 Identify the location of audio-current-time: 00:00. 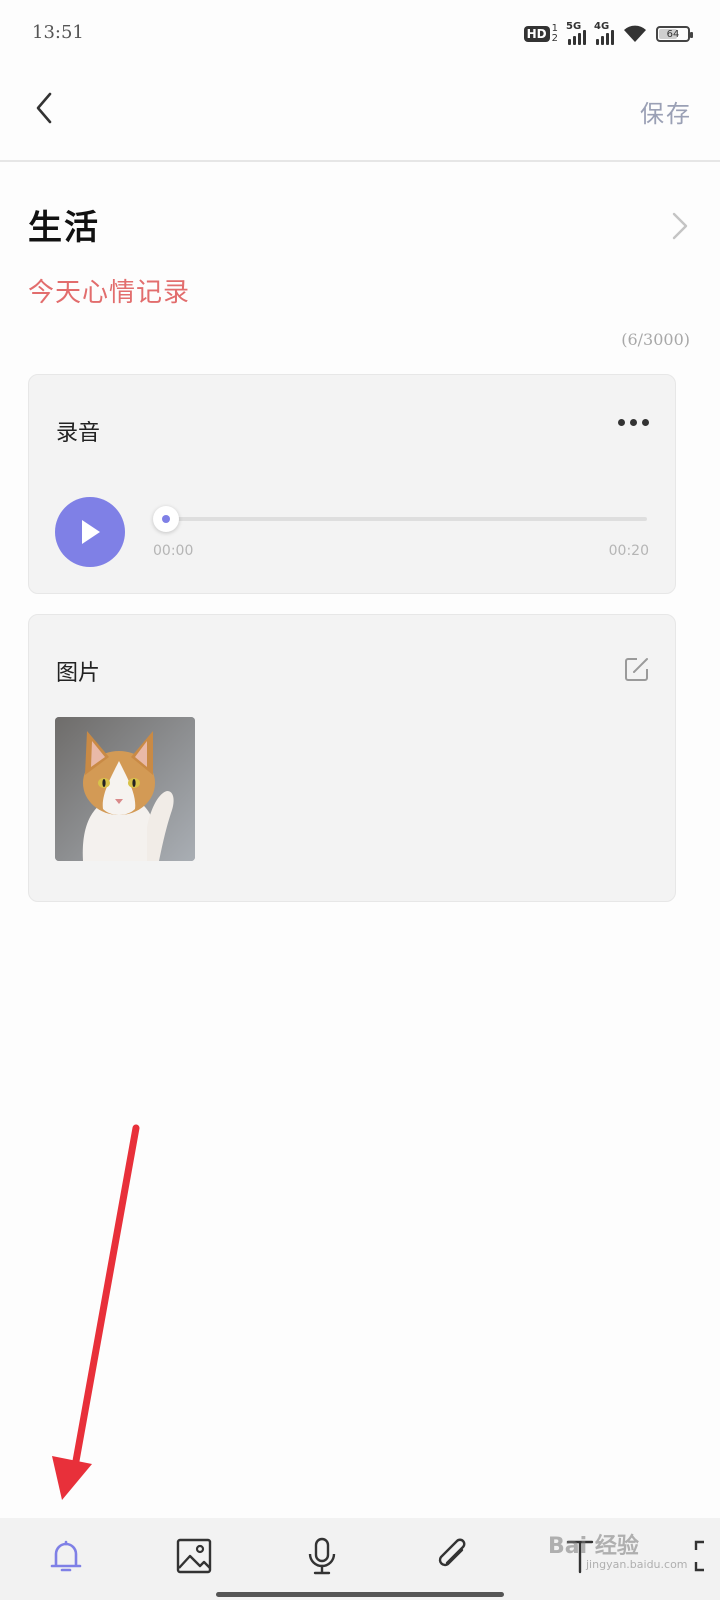
(173, 551).